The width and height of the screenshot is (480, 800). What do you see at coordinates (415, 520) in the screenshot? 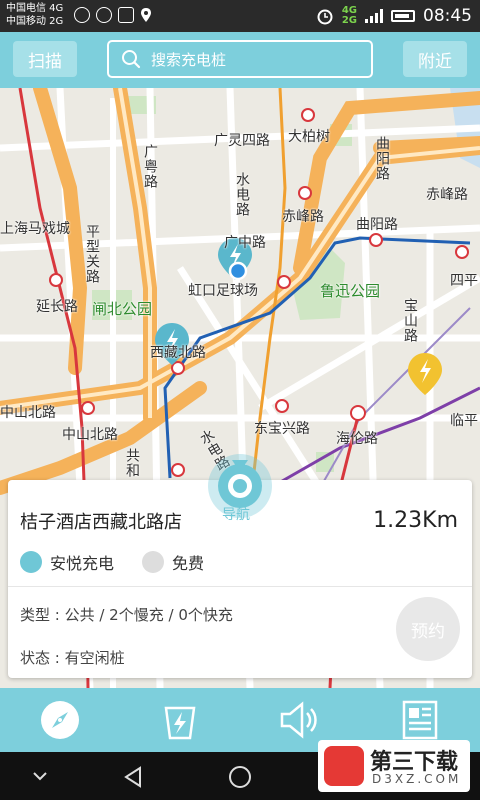
I see `station-distance: 1.23Km` at bounding box center [415, 520].